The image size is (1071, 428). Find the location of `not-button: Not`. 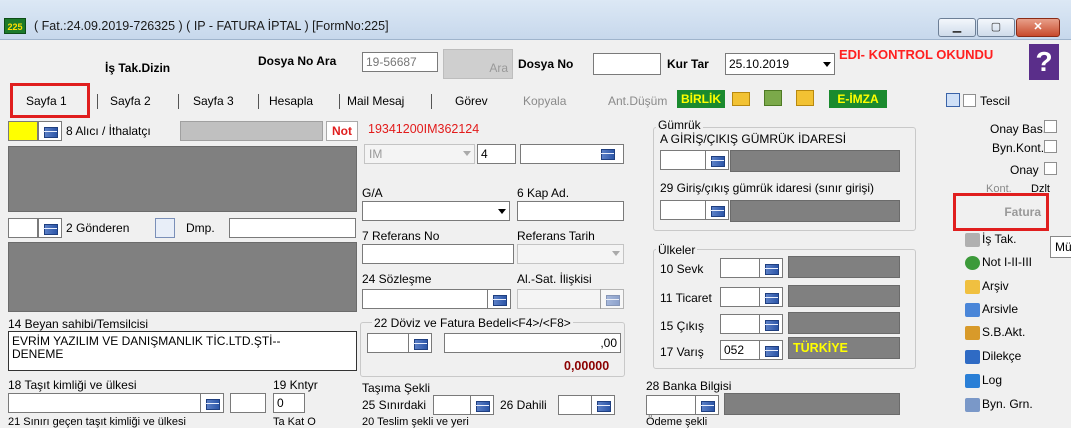

not-button: Not is located at coordinates (342, 131).